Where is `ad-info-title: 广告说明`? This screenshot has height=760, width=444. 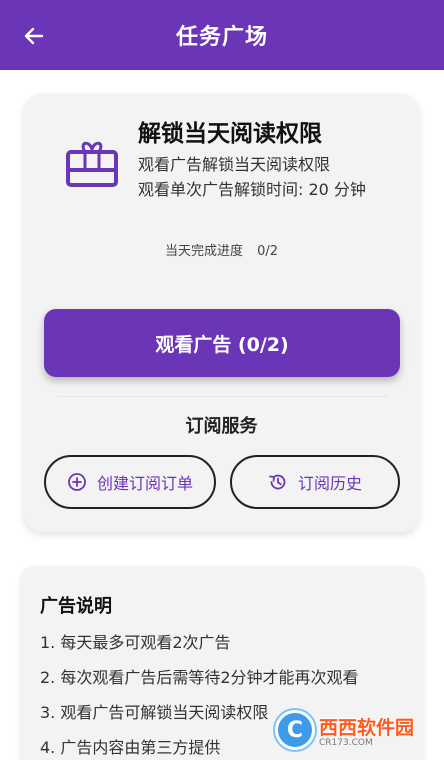 ad-info-title: 广告说明 is located at coordinates (76, 606).